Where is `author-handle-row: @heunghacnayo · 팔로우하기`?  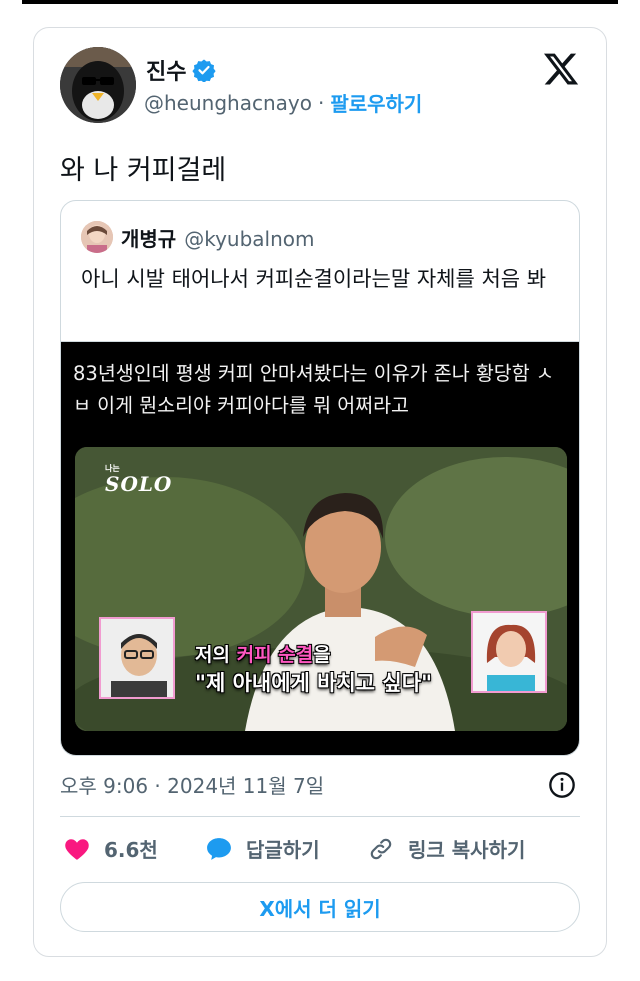 author-handle-row: @heunghacnayo · 팔로우하기 is located at coordinates (283, 102).